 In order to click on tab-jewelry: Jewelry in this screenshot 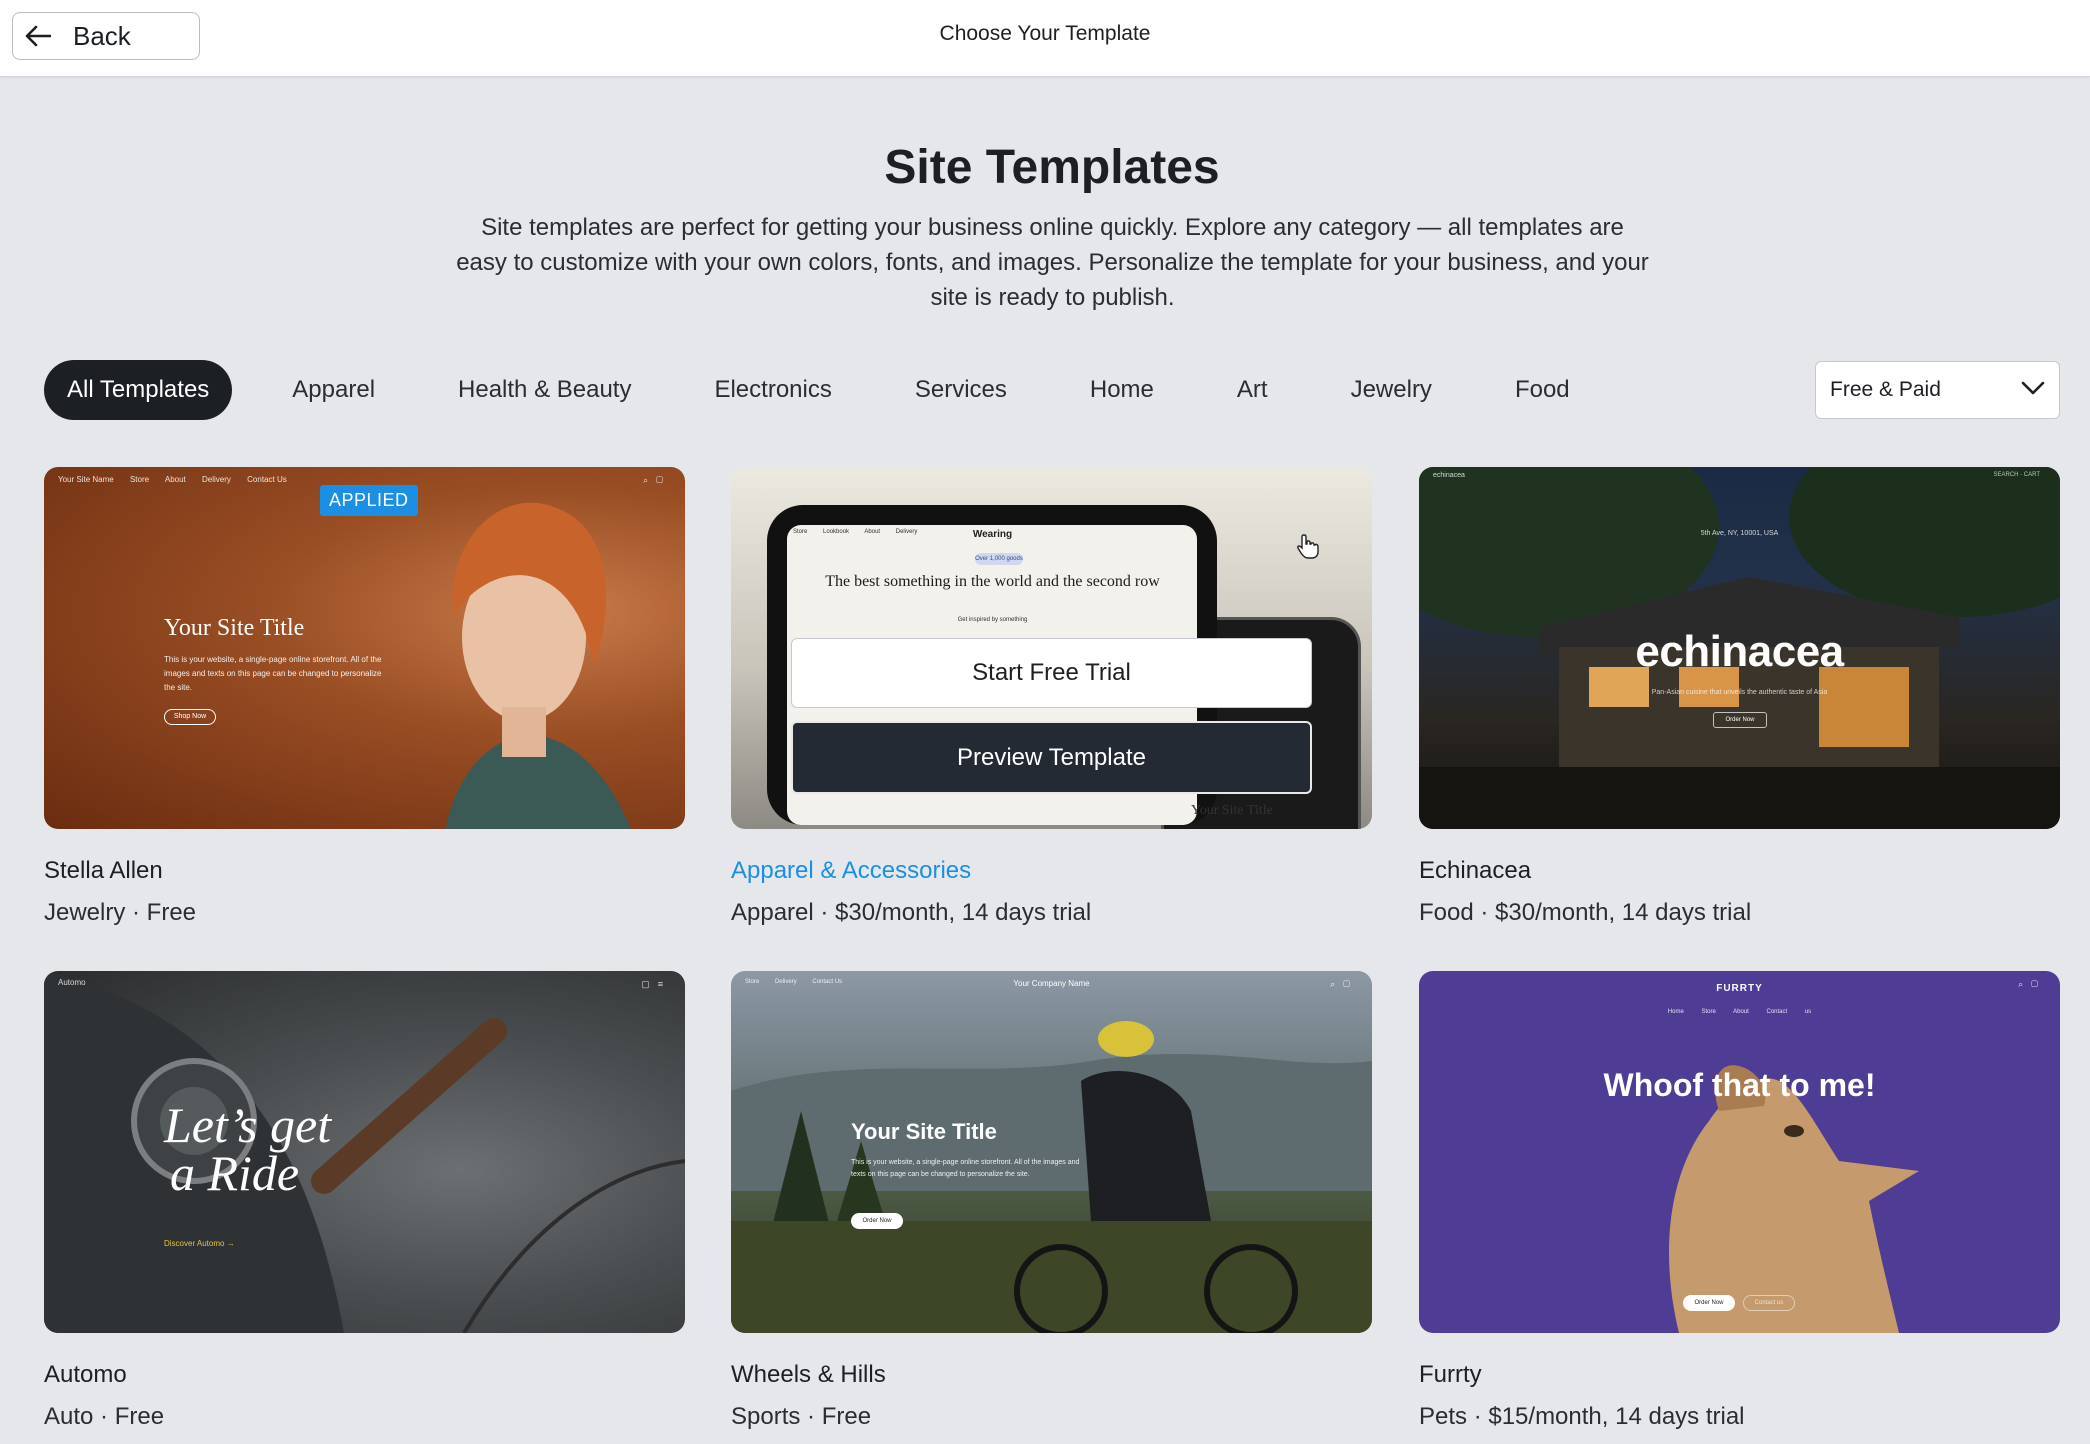, I will do `click(1391, 390)`.